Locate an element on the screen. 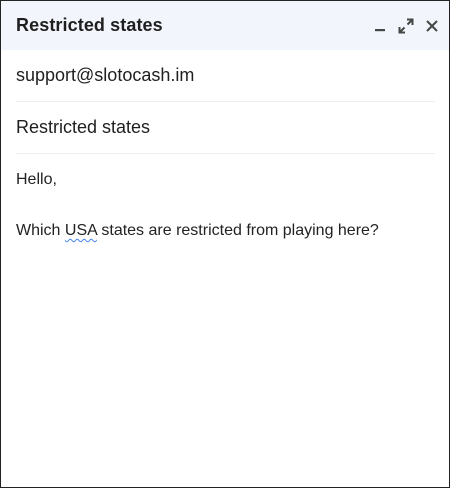 This screenshot has height=488, width=450. recipients-field: support@slotocash.im is located at coordinates (225, 76).